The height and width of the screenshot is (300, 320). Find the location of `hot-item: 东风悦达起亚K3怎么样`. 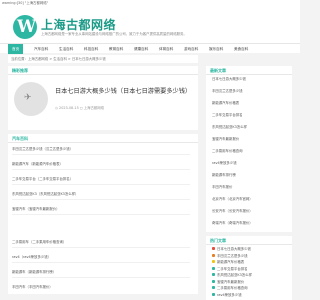

hot-item: 东风悦达起亚K3怎么样 is located at coordinates (250, 275).